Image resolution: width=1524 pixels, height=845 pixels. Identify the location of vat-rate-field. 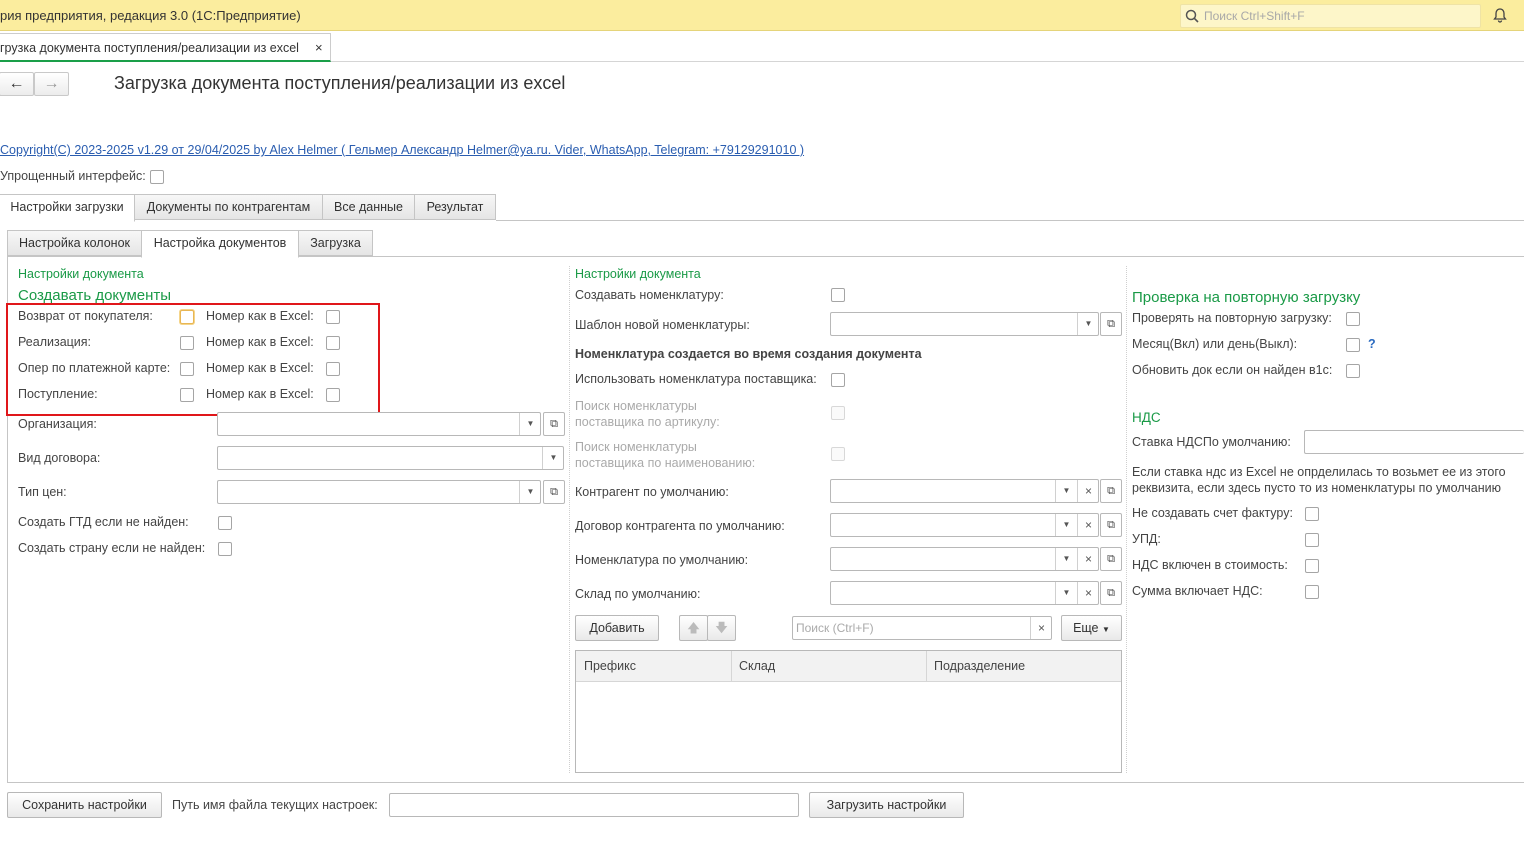
(1414, 442).